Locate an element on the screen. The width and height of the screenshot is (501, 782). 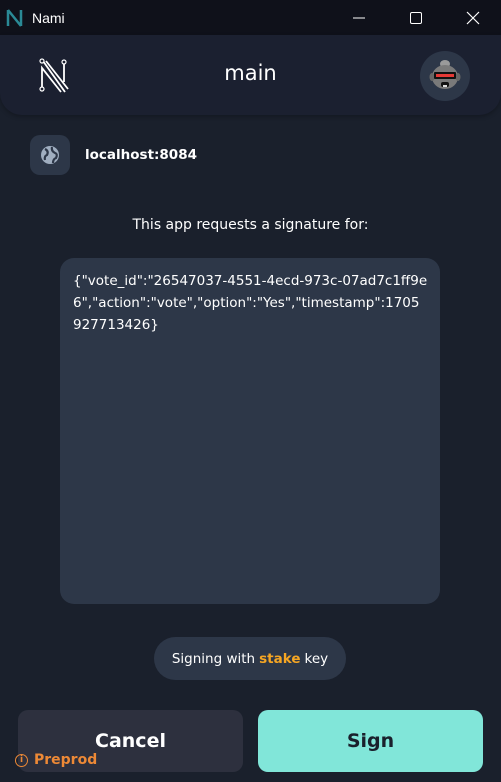
network-label: Preprod is located at coordinates (66, 760).